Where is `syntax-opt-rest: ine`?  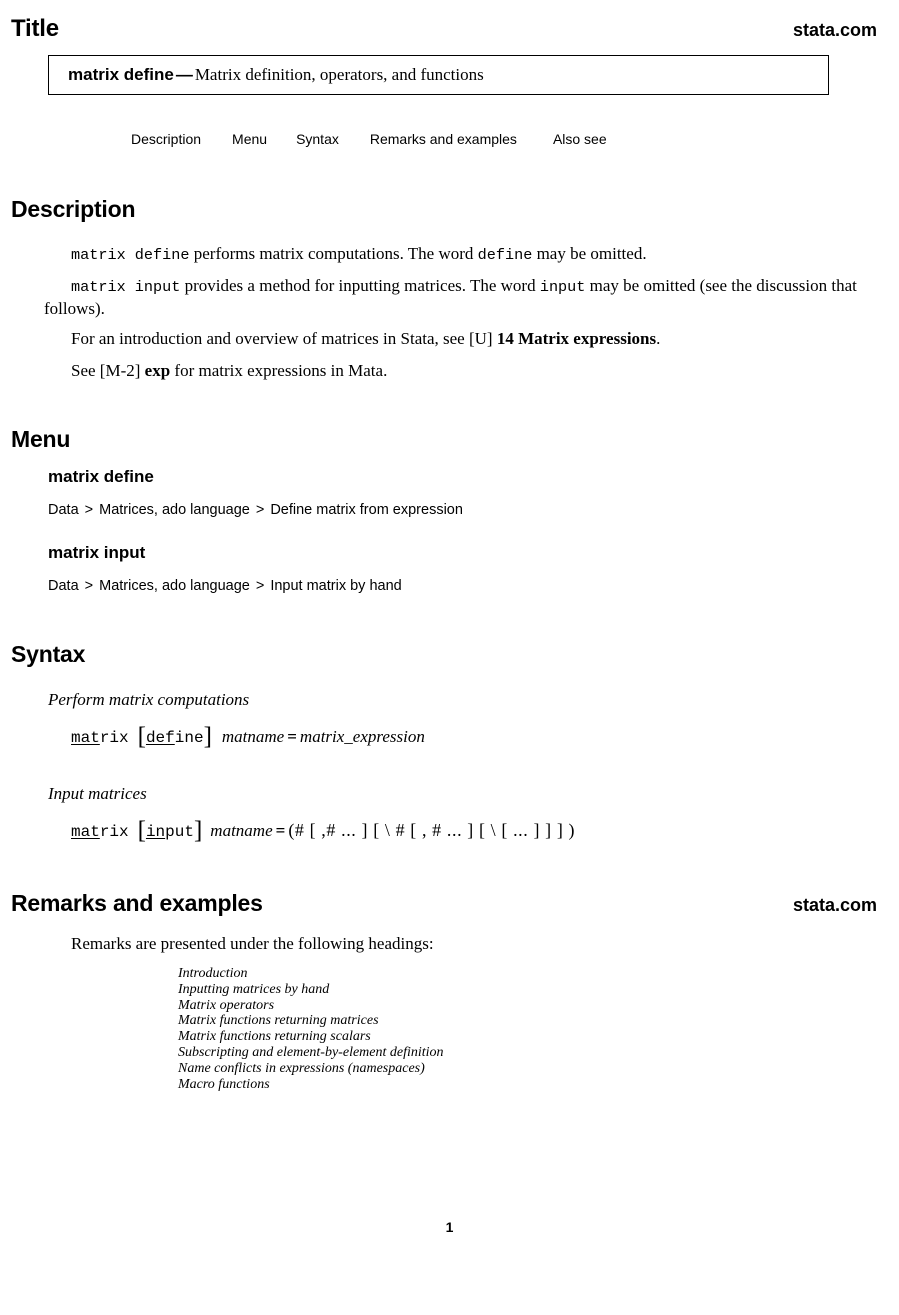 syntax-opt-rest: ine is located at coordinates (189, 738).